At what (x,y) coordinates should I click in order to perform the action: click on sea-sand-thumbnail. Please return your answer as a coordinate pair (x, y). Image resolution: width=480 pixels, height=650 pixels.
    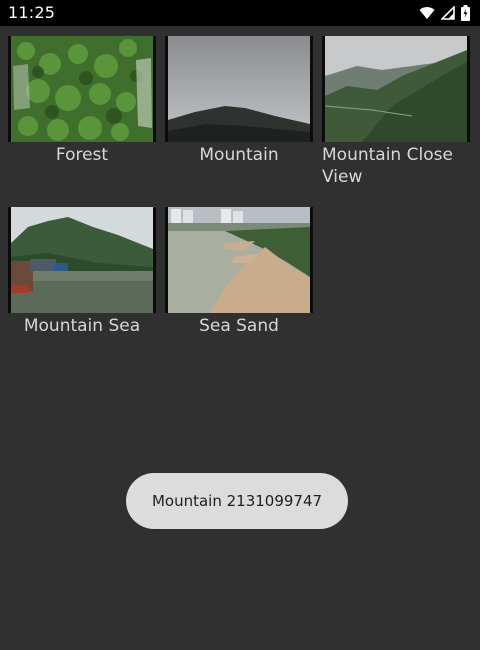
    Looking at the image, I should click on (239, 260).